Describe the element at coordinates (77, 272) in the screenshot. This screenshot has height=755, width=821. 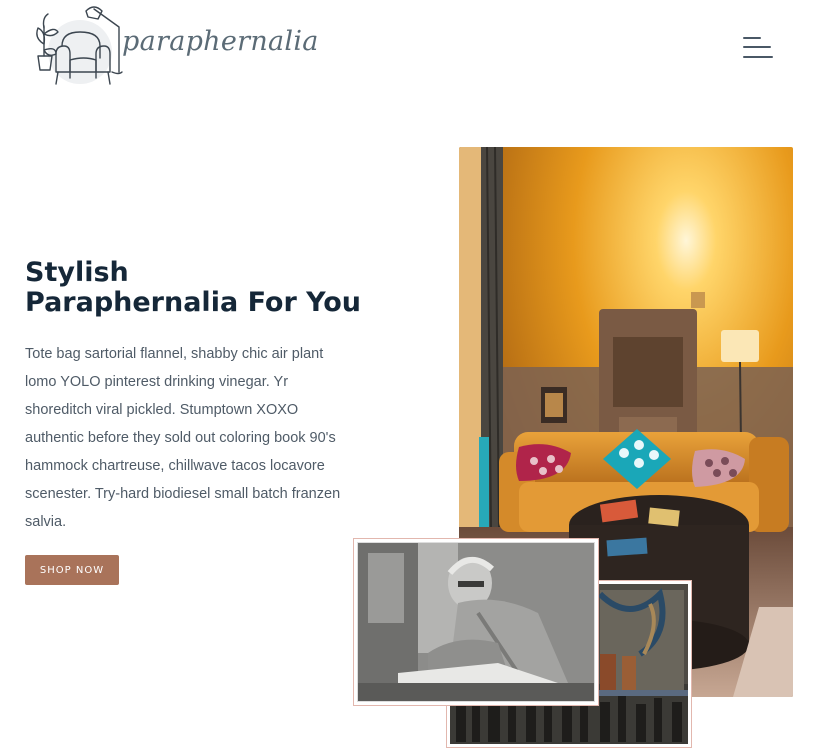
I see `hero-title-line-1: Stylish` at that location.